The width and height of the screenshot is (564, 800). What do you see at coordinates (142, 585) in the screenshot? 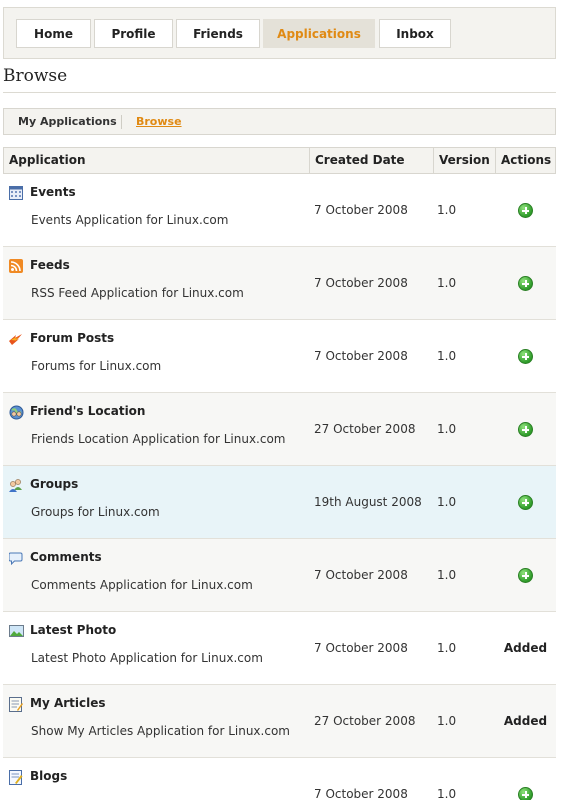
I see `application-description: Comments Application for Linux.com` at bounding box center [142, 585].